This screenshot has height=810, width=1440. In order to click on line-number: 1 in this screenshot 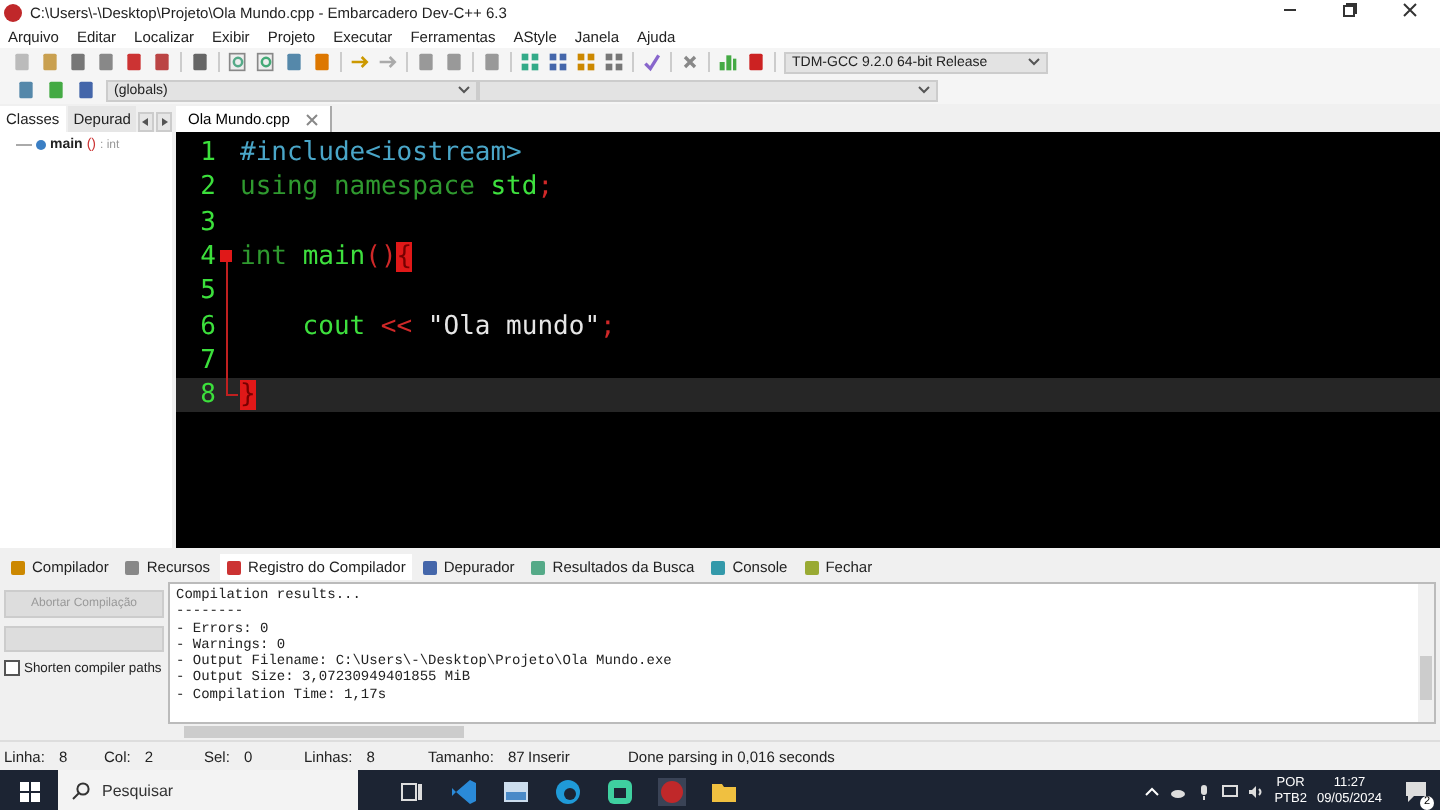, I will do `click(207, 153)`.